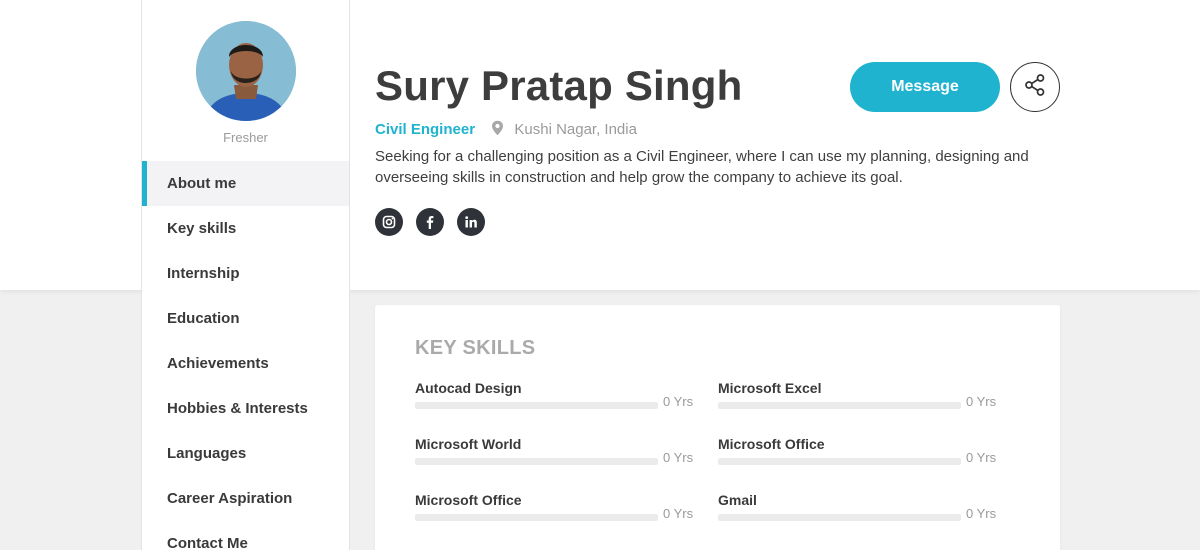  Describe the element at coordinates (468, 444) in the screenshot. I see `skill-name: Microsoft World` at that location.